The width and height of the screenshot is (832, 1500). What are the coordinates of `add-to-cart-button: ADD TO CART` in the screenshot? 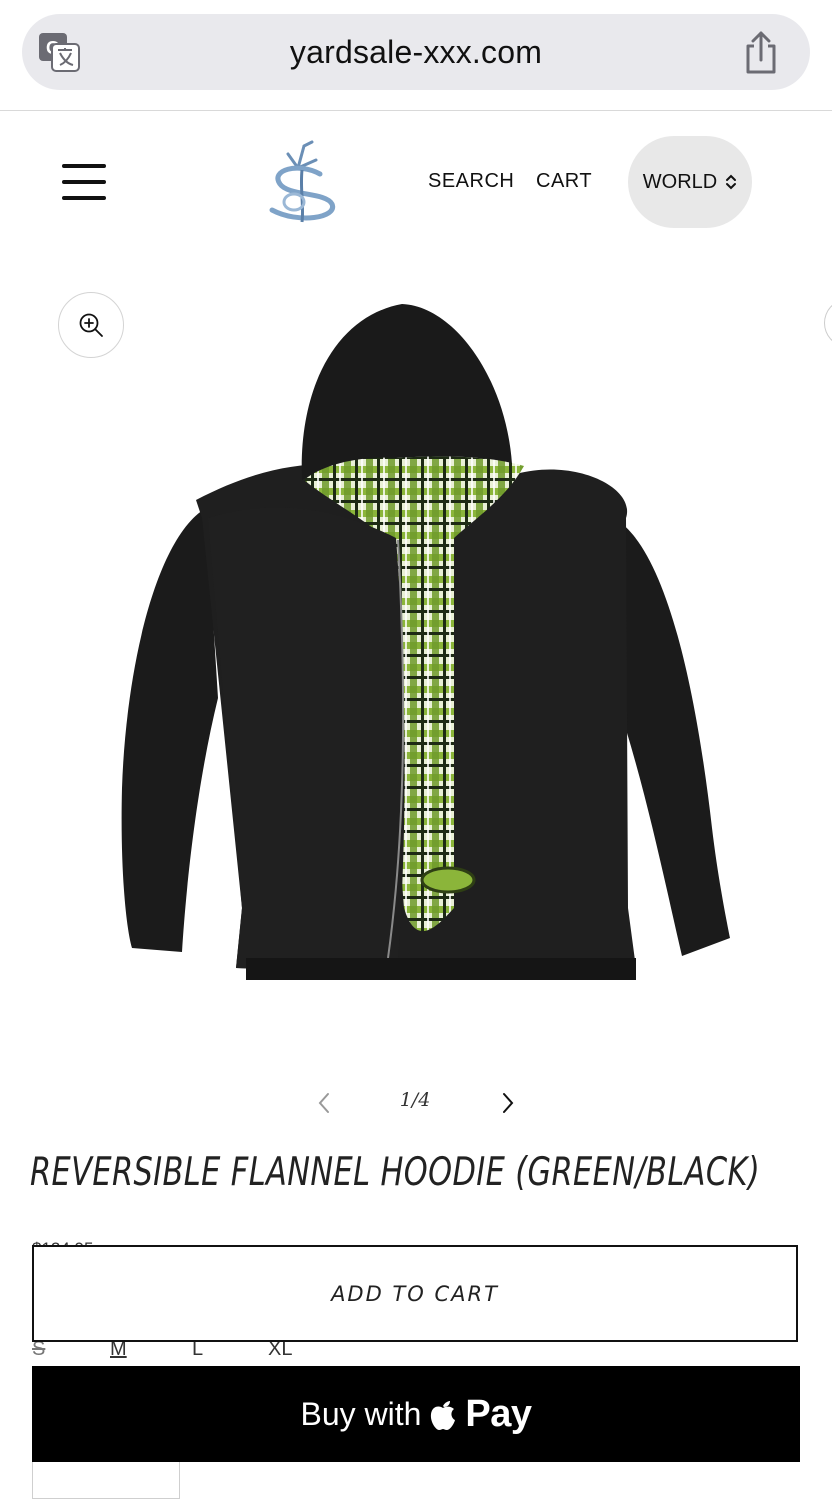 It's located at (415, 1293).